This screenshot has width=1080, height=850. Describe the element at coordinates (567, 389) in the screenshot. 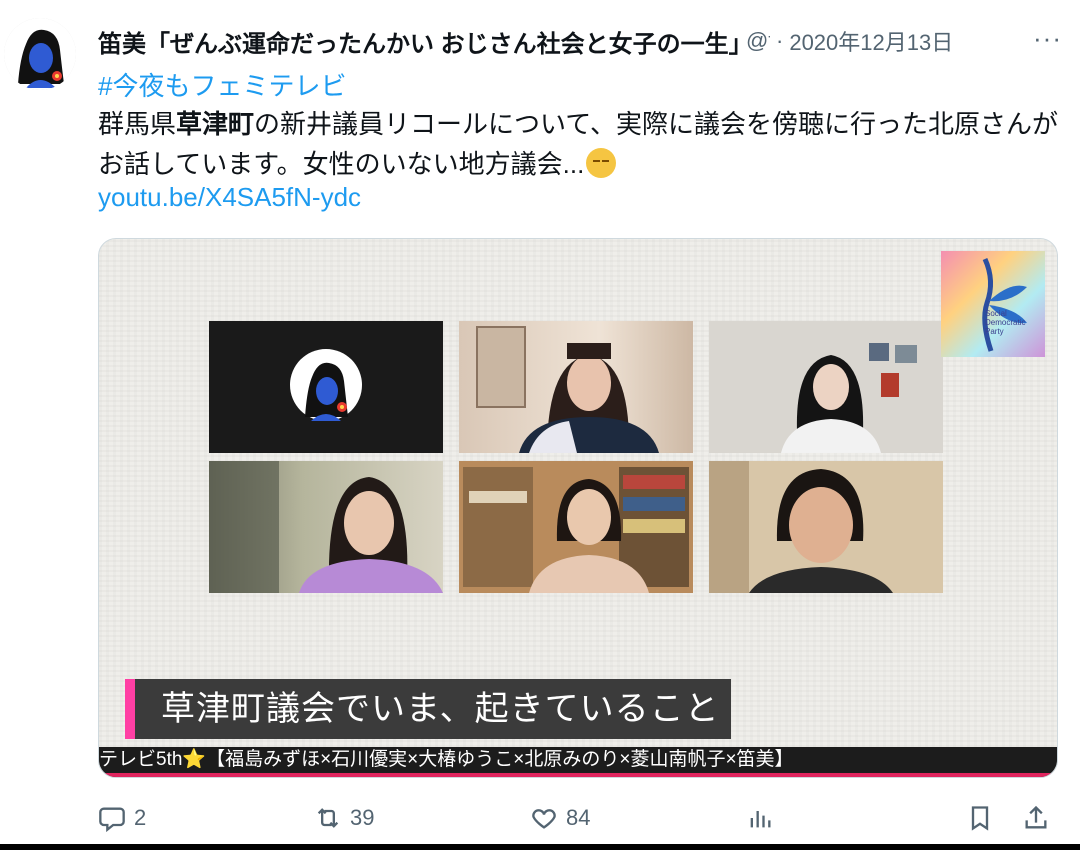

I see `participant-2-figure` at that location.